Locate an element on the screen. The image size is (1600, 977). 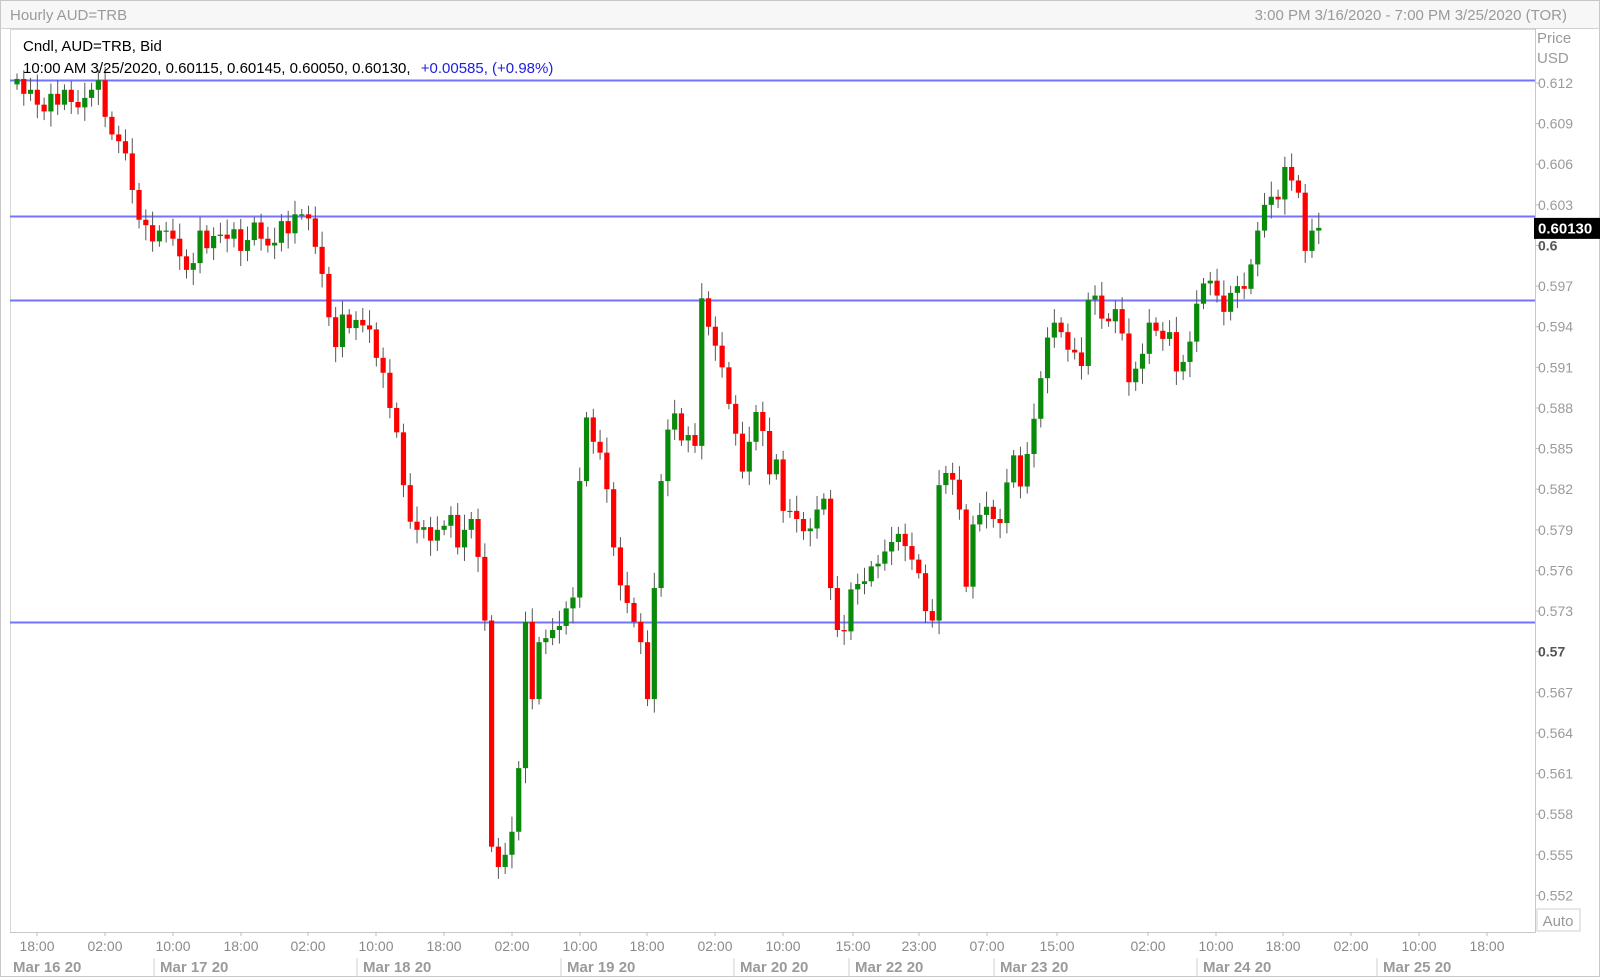
price-tick-label: 0.567 is located at coordinates (1555, 692).